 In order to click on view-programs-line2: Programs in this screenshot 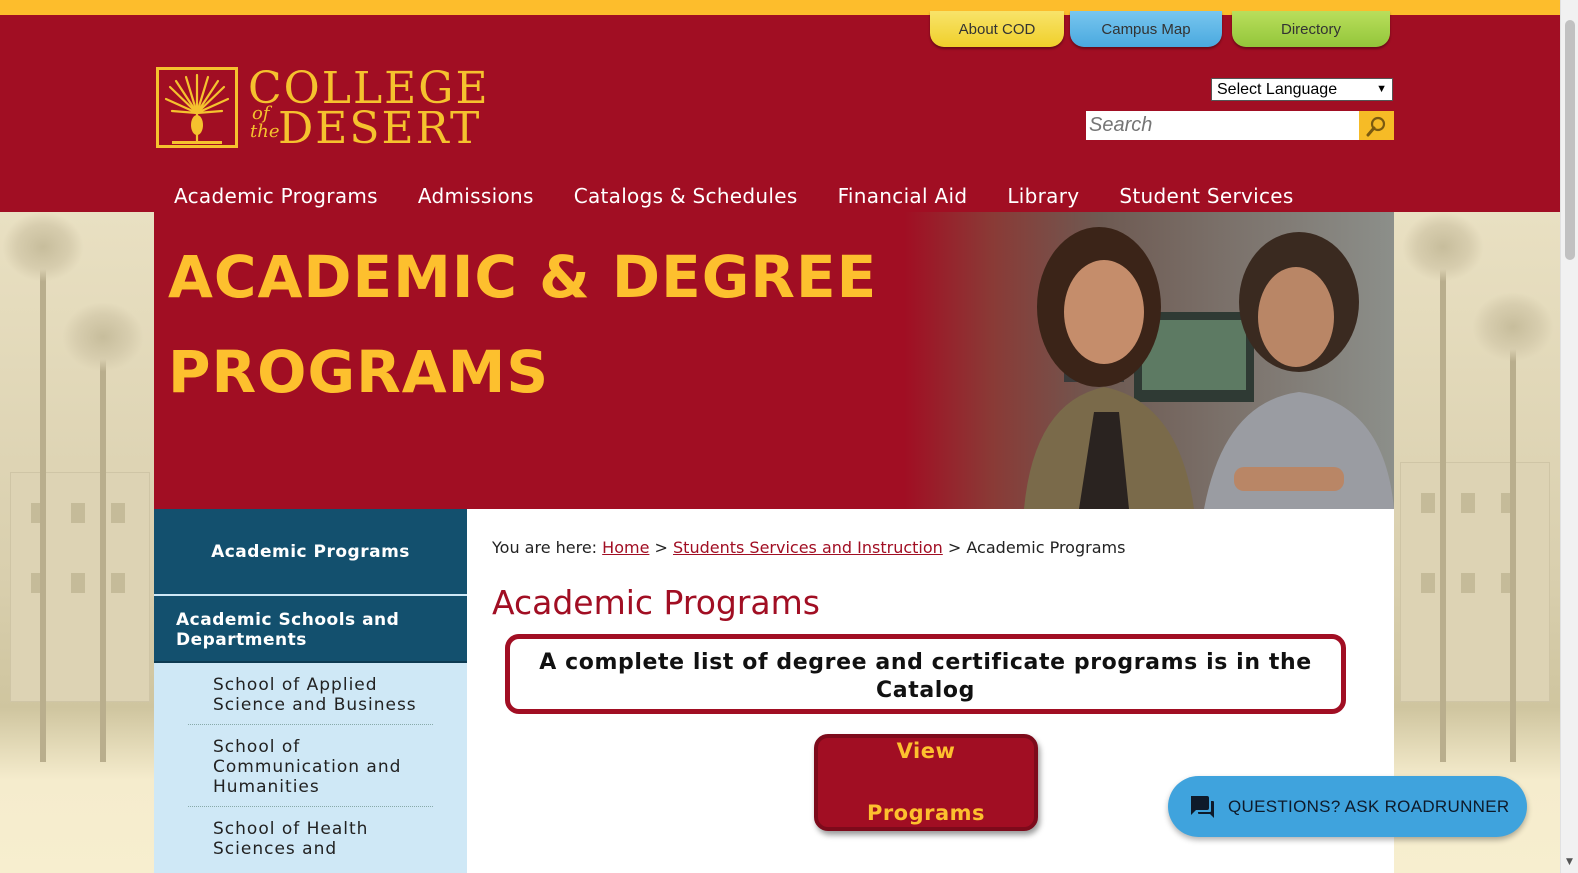, I will do `click(926, 813)`.